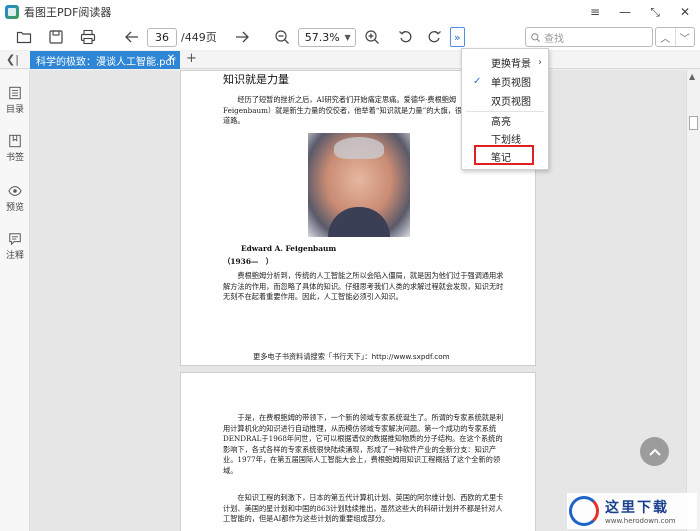 Image resolution: width=700 pixels, height=531 pixels. I want to click on menu-item-change-background: 更换背景 ›, so click(505, 62).